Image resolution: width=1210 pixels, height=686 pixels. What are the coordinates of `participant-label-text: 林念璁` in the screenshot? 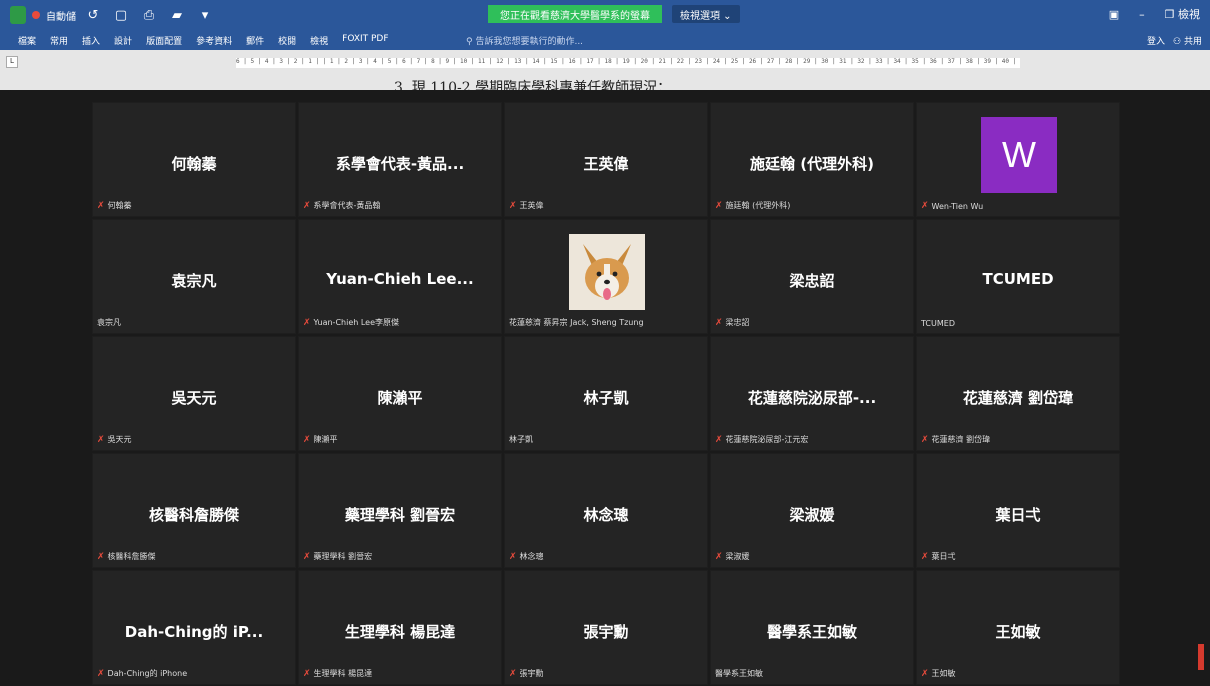 It's located at (531, 556).